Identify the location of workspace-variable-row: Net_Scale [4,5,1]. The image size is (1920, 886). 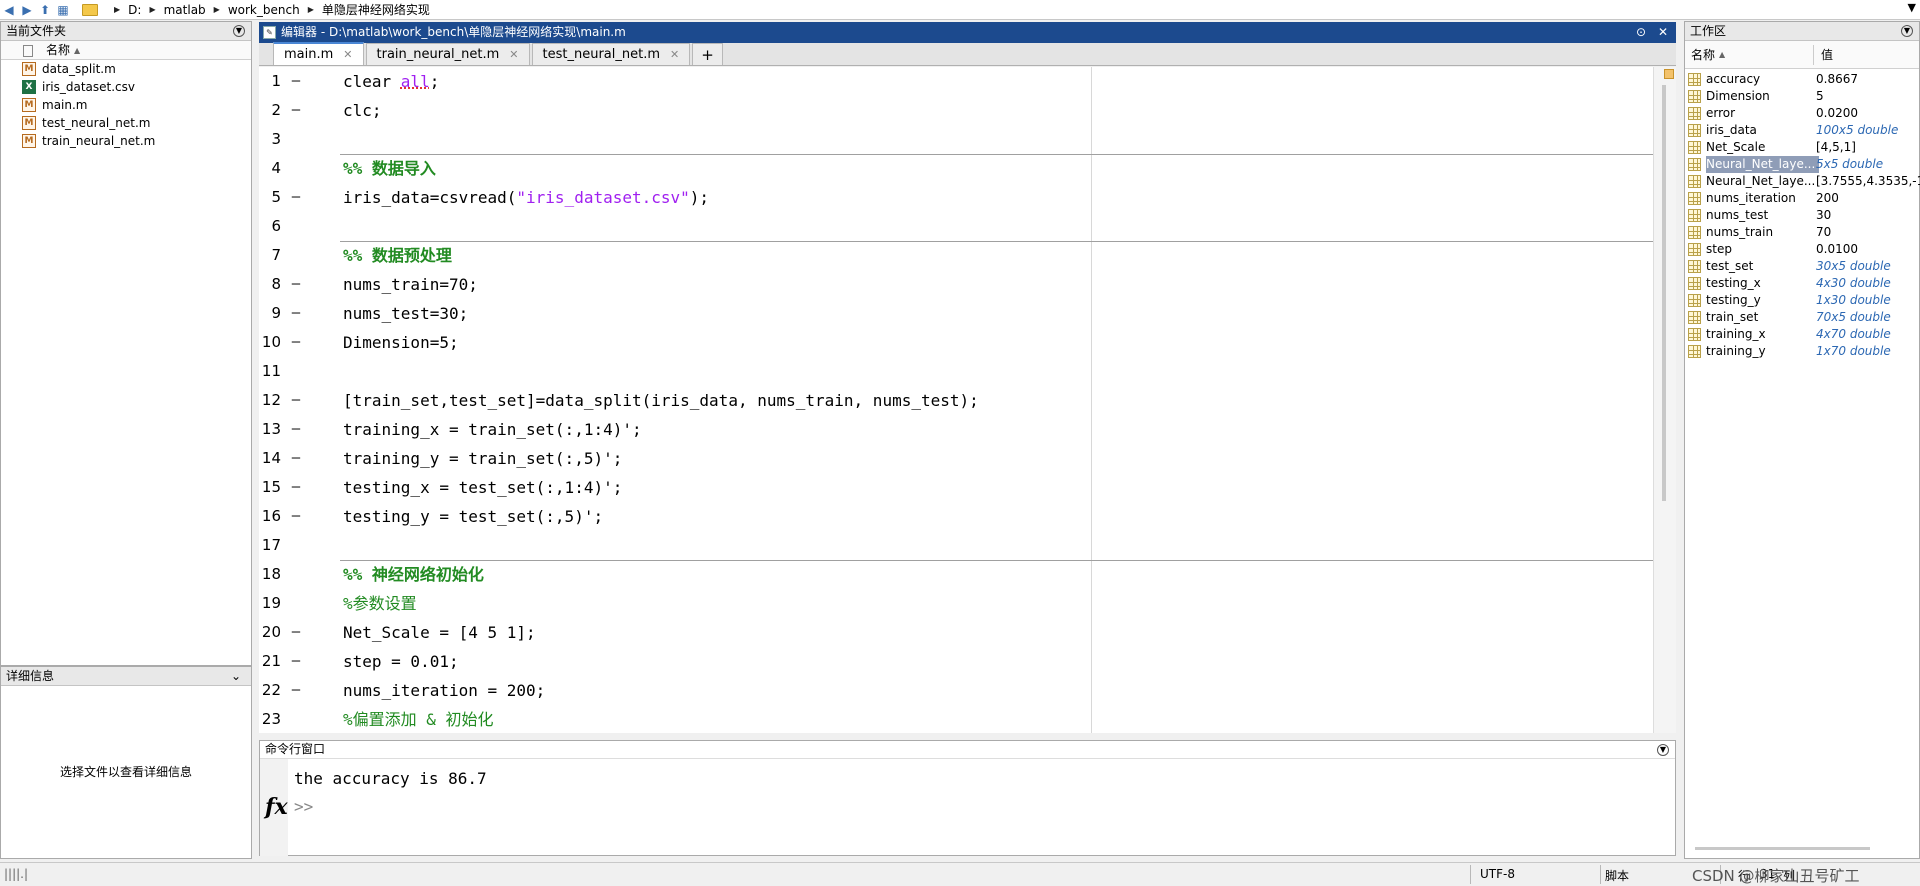
(1802, 147).